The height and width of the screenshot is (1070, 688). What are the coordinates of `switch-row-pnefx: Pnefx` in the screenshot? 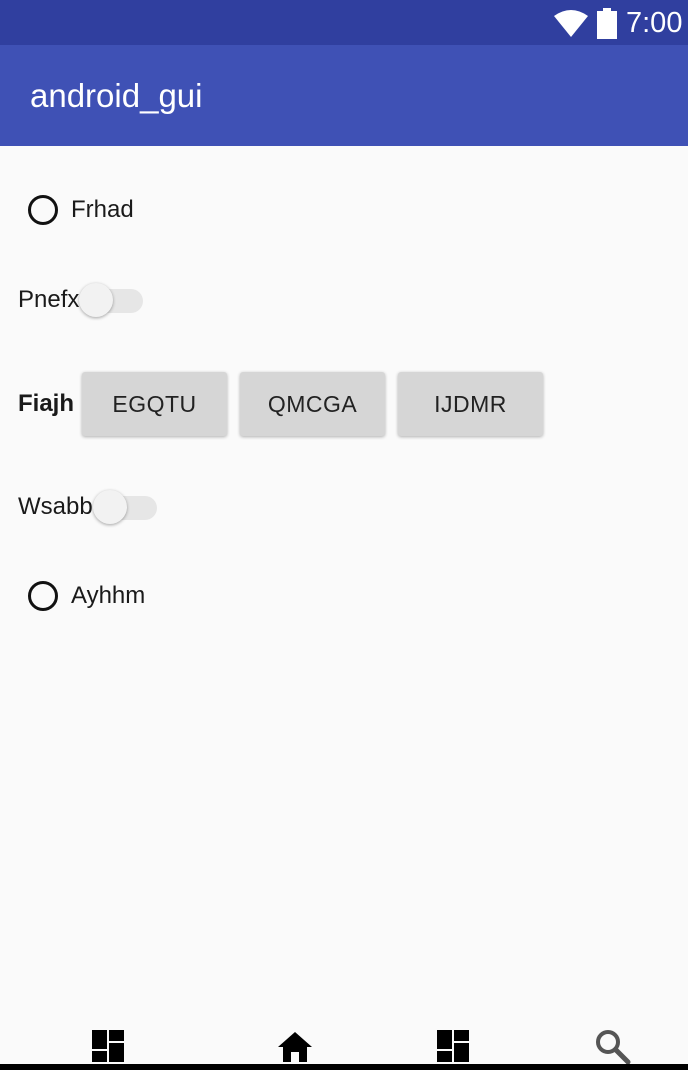 It's located at (81, 300).